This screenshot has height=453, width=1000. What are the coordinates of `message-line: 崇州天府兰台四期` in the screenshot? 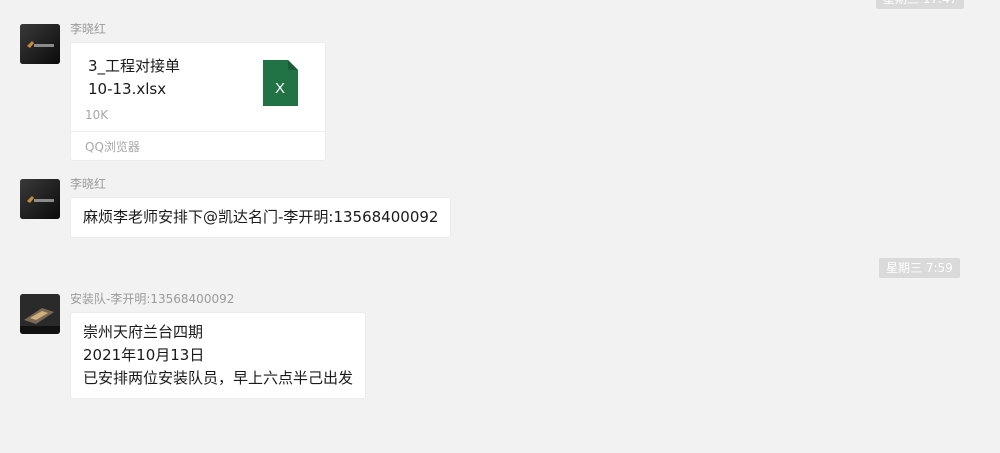 It's located at (143, 332).